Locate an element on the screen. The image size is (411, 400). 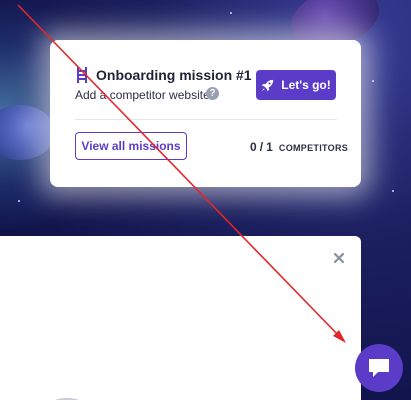
chat-bubble-icon is located at coordinates (379, 368).